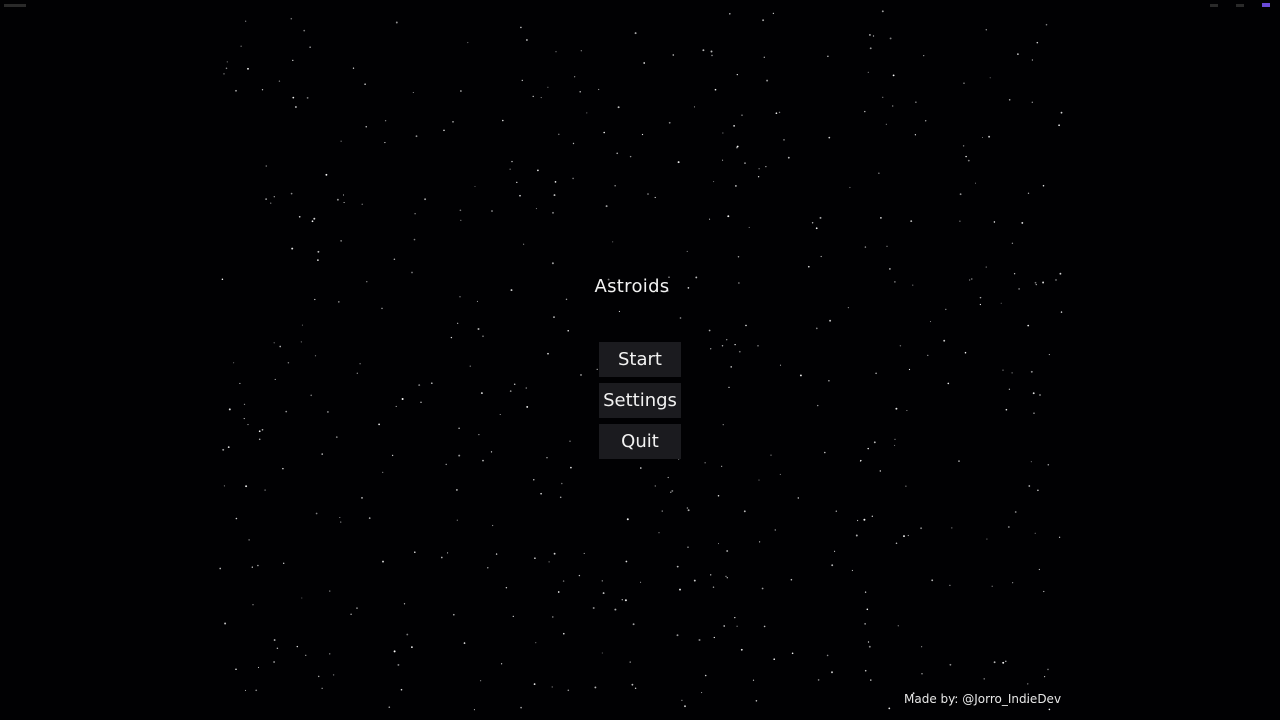 Image resolution: width=1280 pixels, height=720 pixels. Describe the element at coordinates (1214, 5) in the screenshot. I see `window-minimize-icon` at that location.